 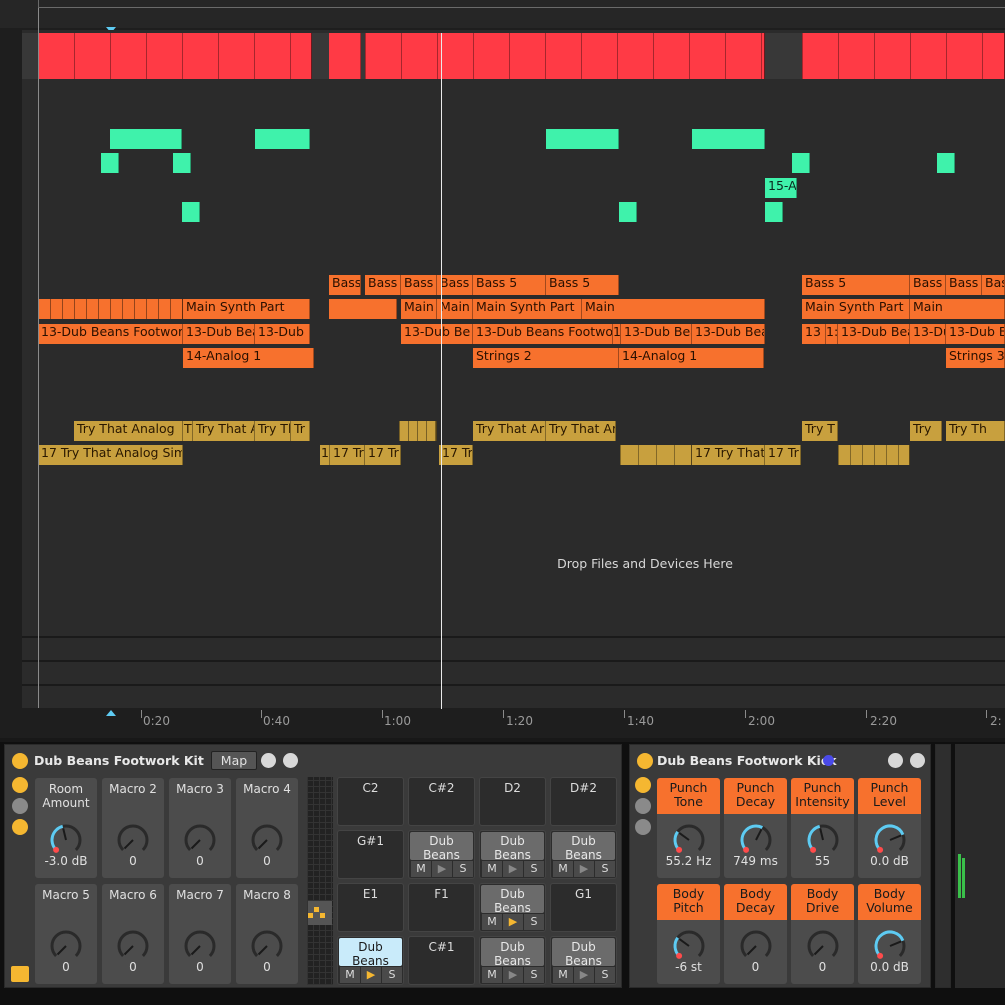 What do you see at coordinates (755, 934) in the screenshot?
I see `param-6: Body Decay 0` at bounding box center [755, 934].